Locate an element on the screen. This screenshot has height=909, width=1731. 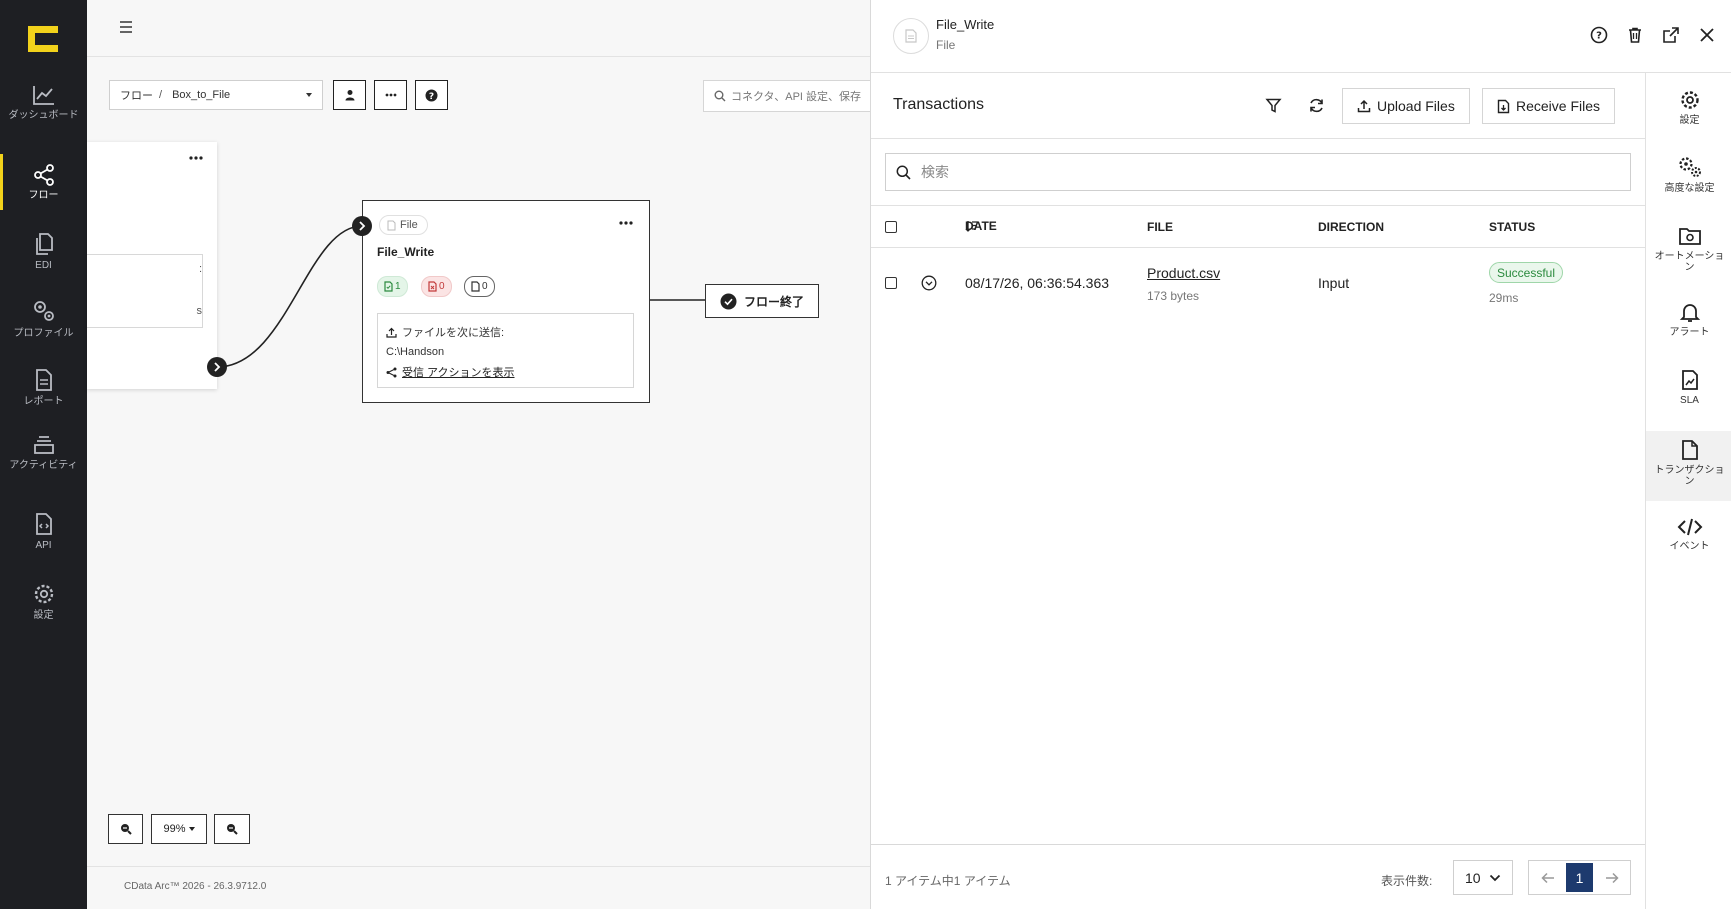
zoom-level-select: 99% is located at coordinates (179, 829).